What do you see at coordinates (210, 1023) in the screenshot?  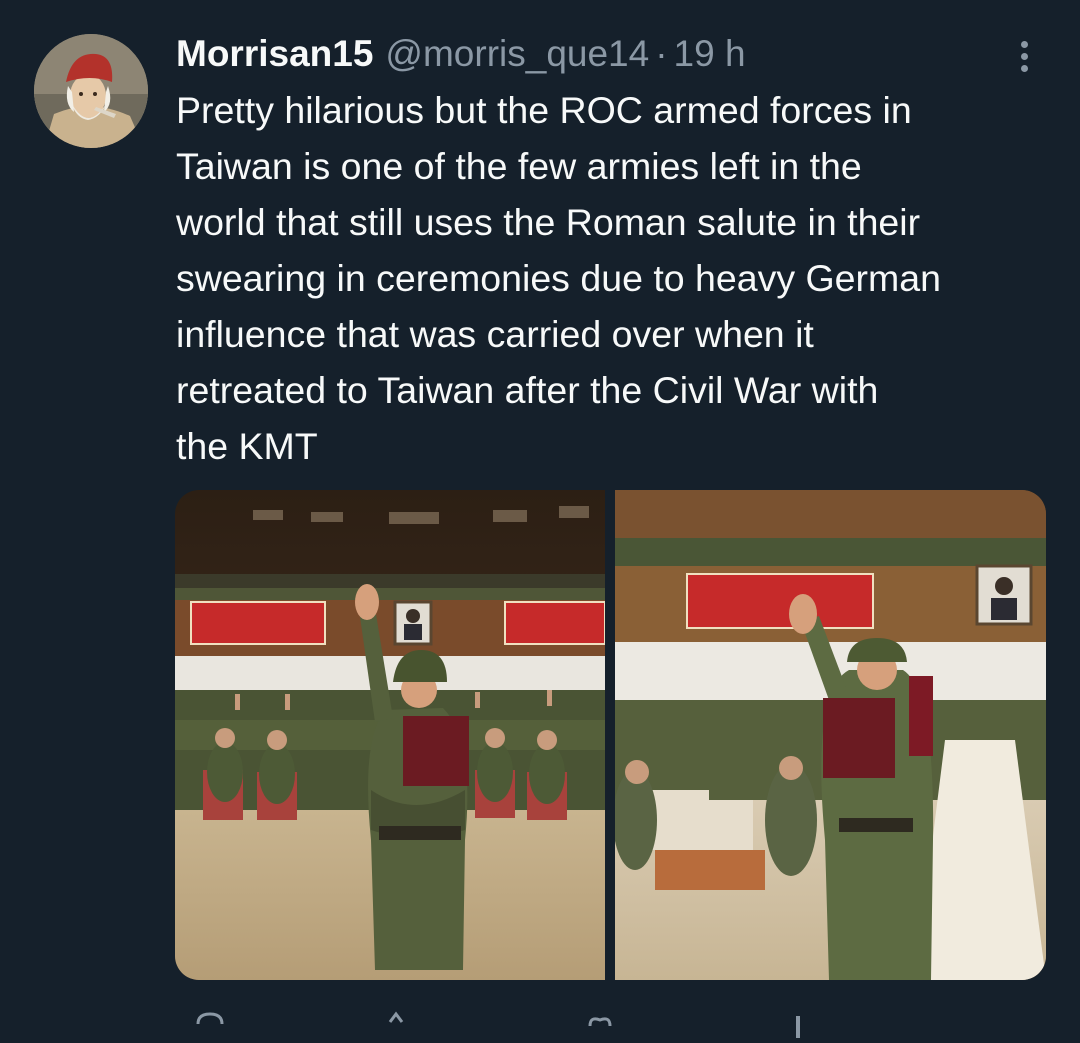 I see `reply-icon` at bounding box center [210, 1023].